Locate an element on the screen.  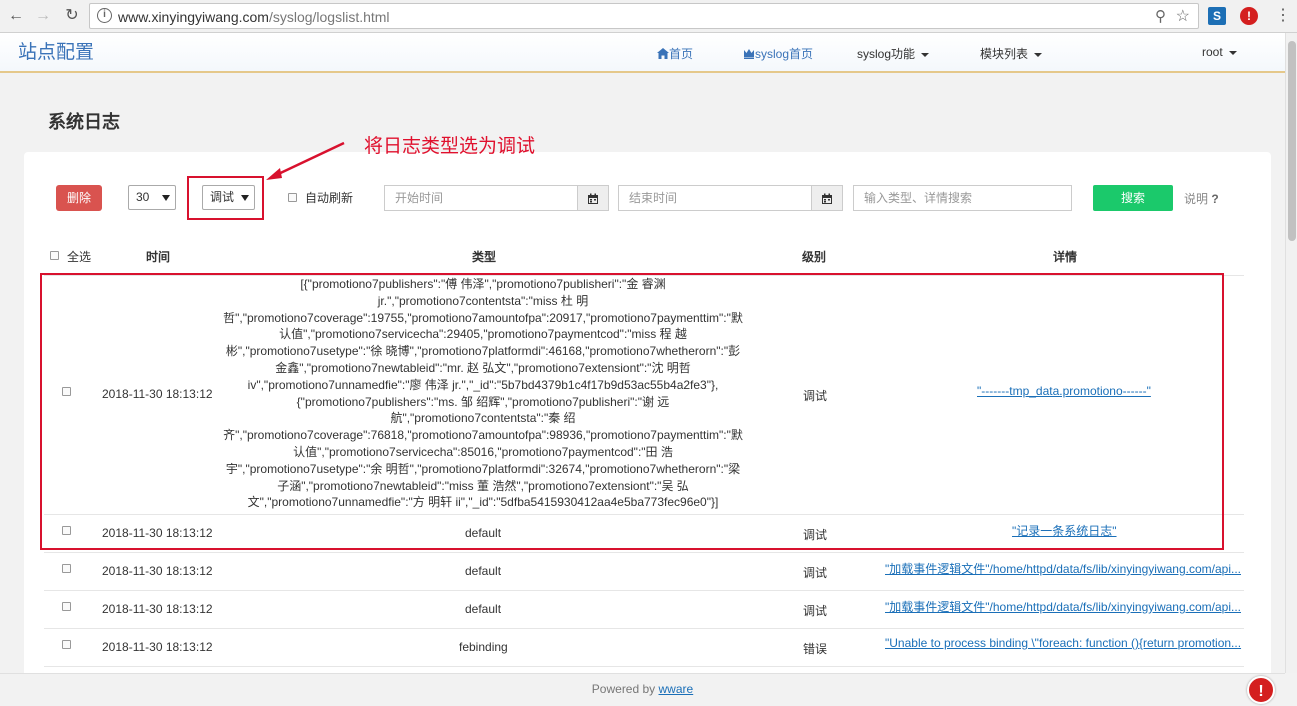
row-level: 错误 is located at coordinates (815, 649).